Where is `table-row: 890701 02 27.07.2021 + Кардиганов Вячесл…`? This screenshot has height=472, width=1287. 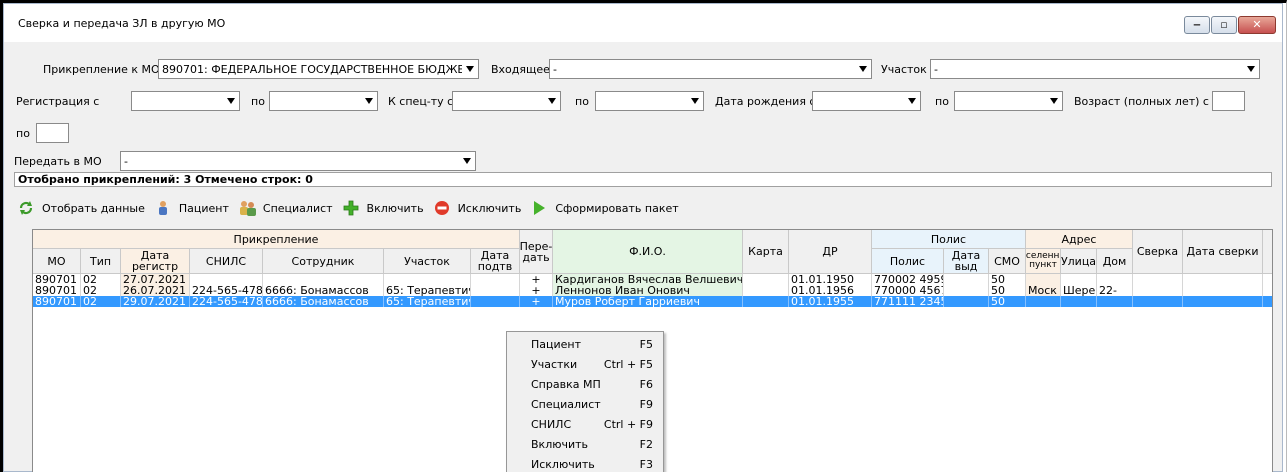
table-row: 890701 02 27.07.2021 + Кардиганов Вячесл… is located at coordinates (652, 279).